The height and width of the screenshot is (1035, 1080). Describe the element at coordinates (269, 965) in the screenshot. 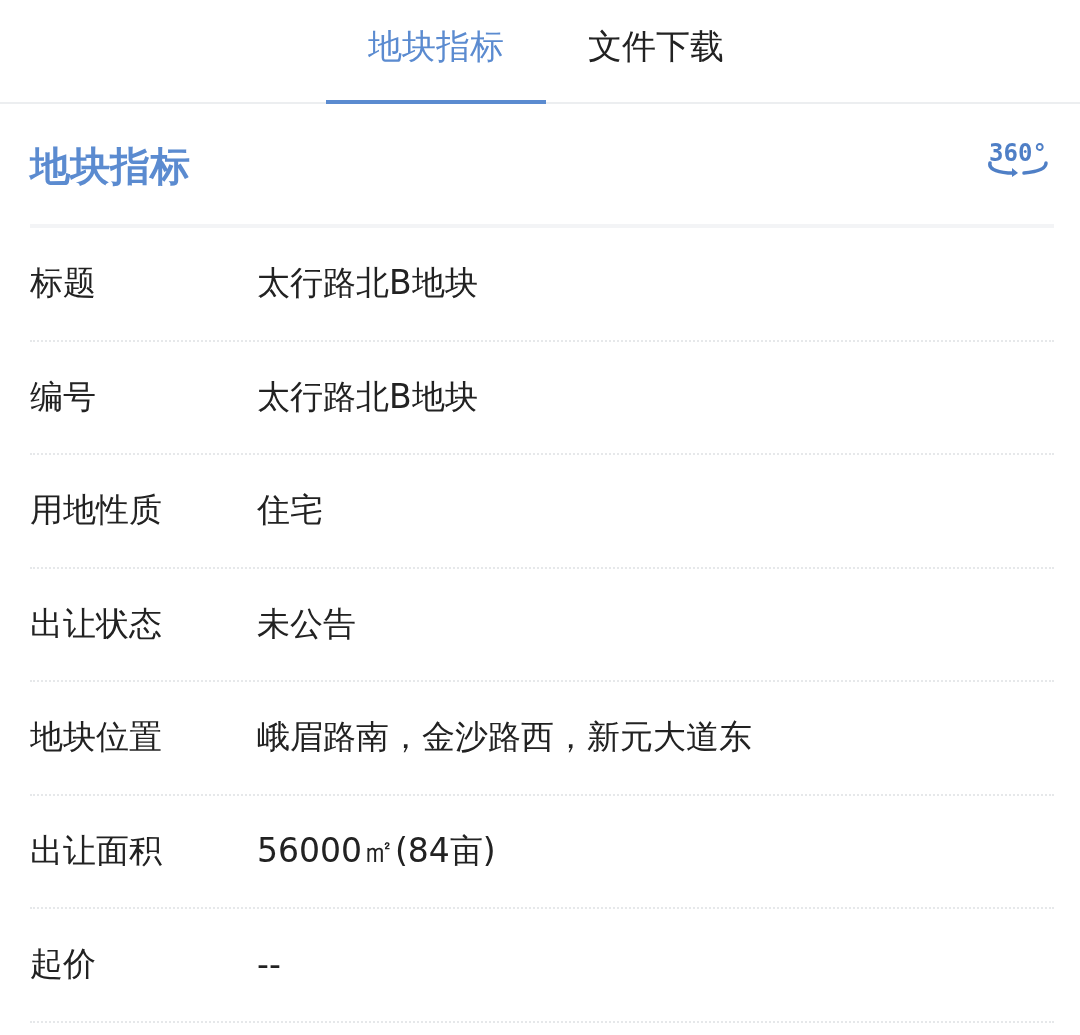

I see `field-value: --` at that location.